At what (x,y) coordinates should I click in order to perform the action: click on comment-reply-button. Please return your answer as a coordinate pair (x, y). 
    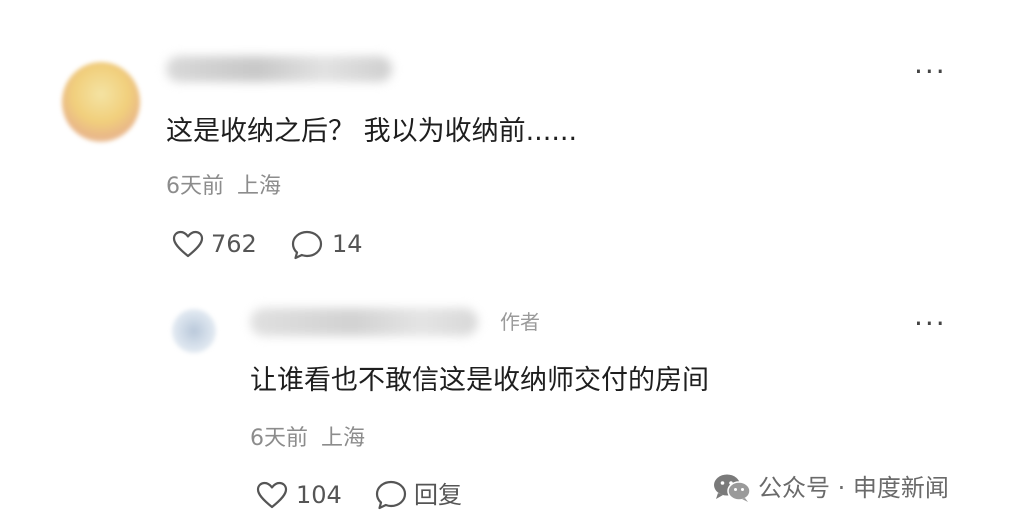
    Looking at the image, I should click on (307, 245).